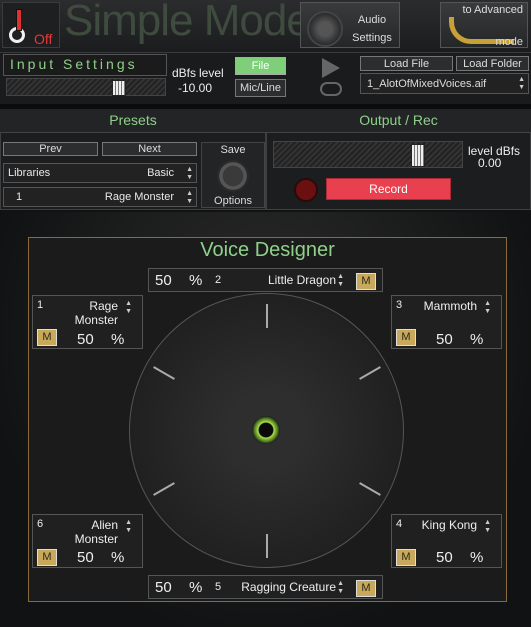  What do you see at coordinates (350, 25) in the screenshot?
I see `audio-settings-button: Audio Settings` at bounding box center [350, 25].